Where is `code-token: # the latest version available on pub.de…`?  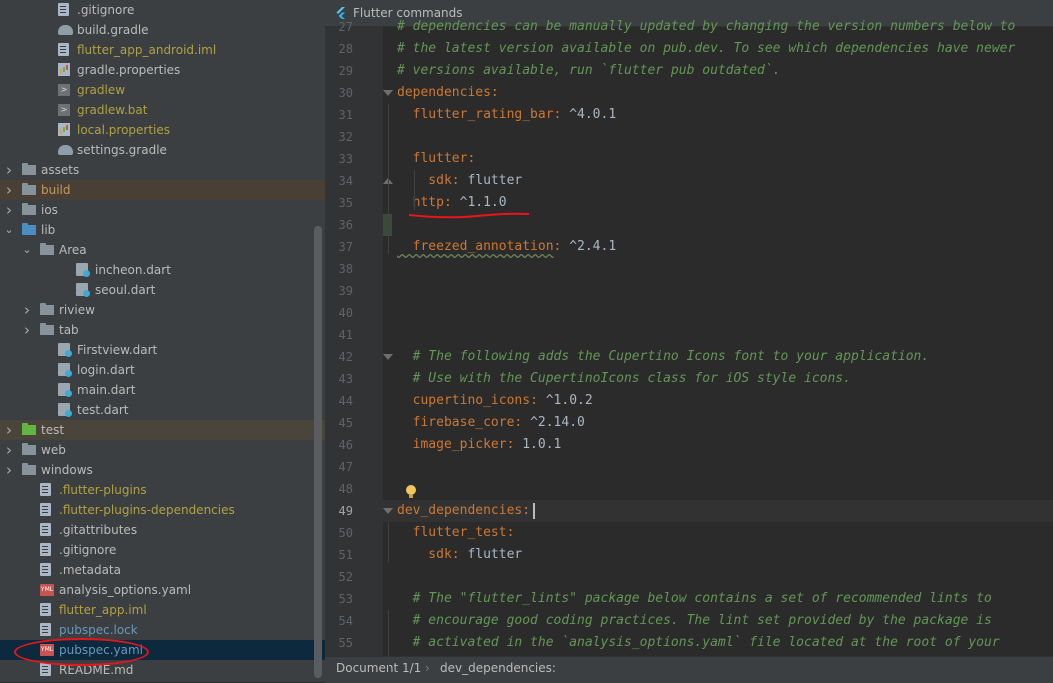
code-token: # the latest version available on pub.de… is located at coordinates (706, 48).